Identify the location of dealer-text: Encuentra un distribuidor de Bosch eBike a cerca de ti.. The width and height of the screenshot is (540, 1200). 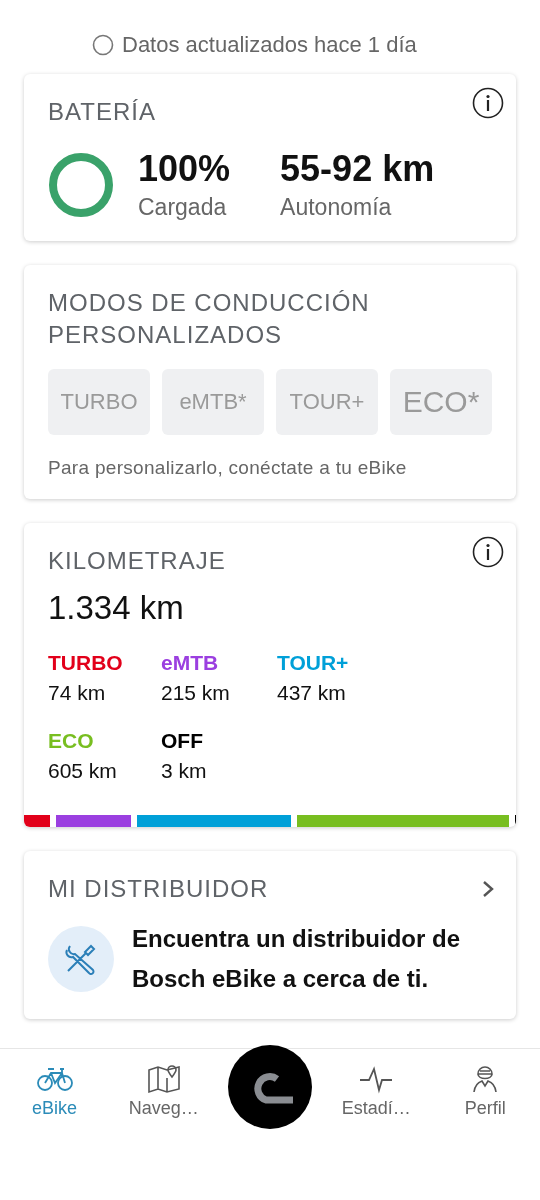
(297, 959).